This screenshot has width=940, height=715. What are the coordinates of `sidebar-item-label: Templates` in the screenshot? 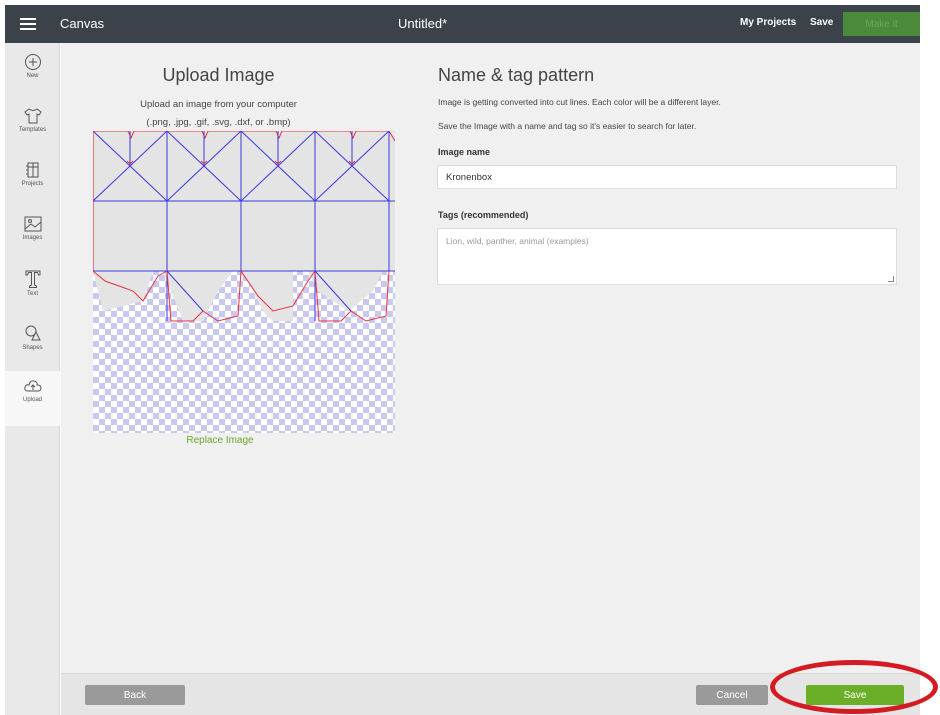 It's located at (32, 130).